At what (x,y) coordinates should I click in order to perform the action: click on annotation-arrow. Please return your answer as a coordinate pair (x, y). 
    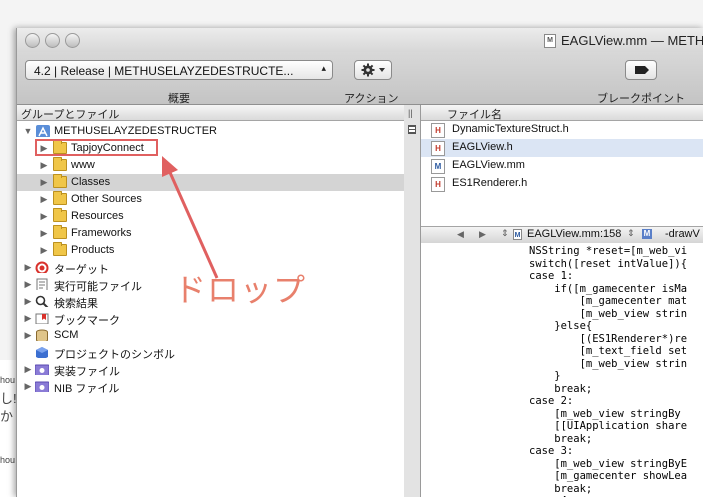
    Looking at the image, I should click on (190, 217).